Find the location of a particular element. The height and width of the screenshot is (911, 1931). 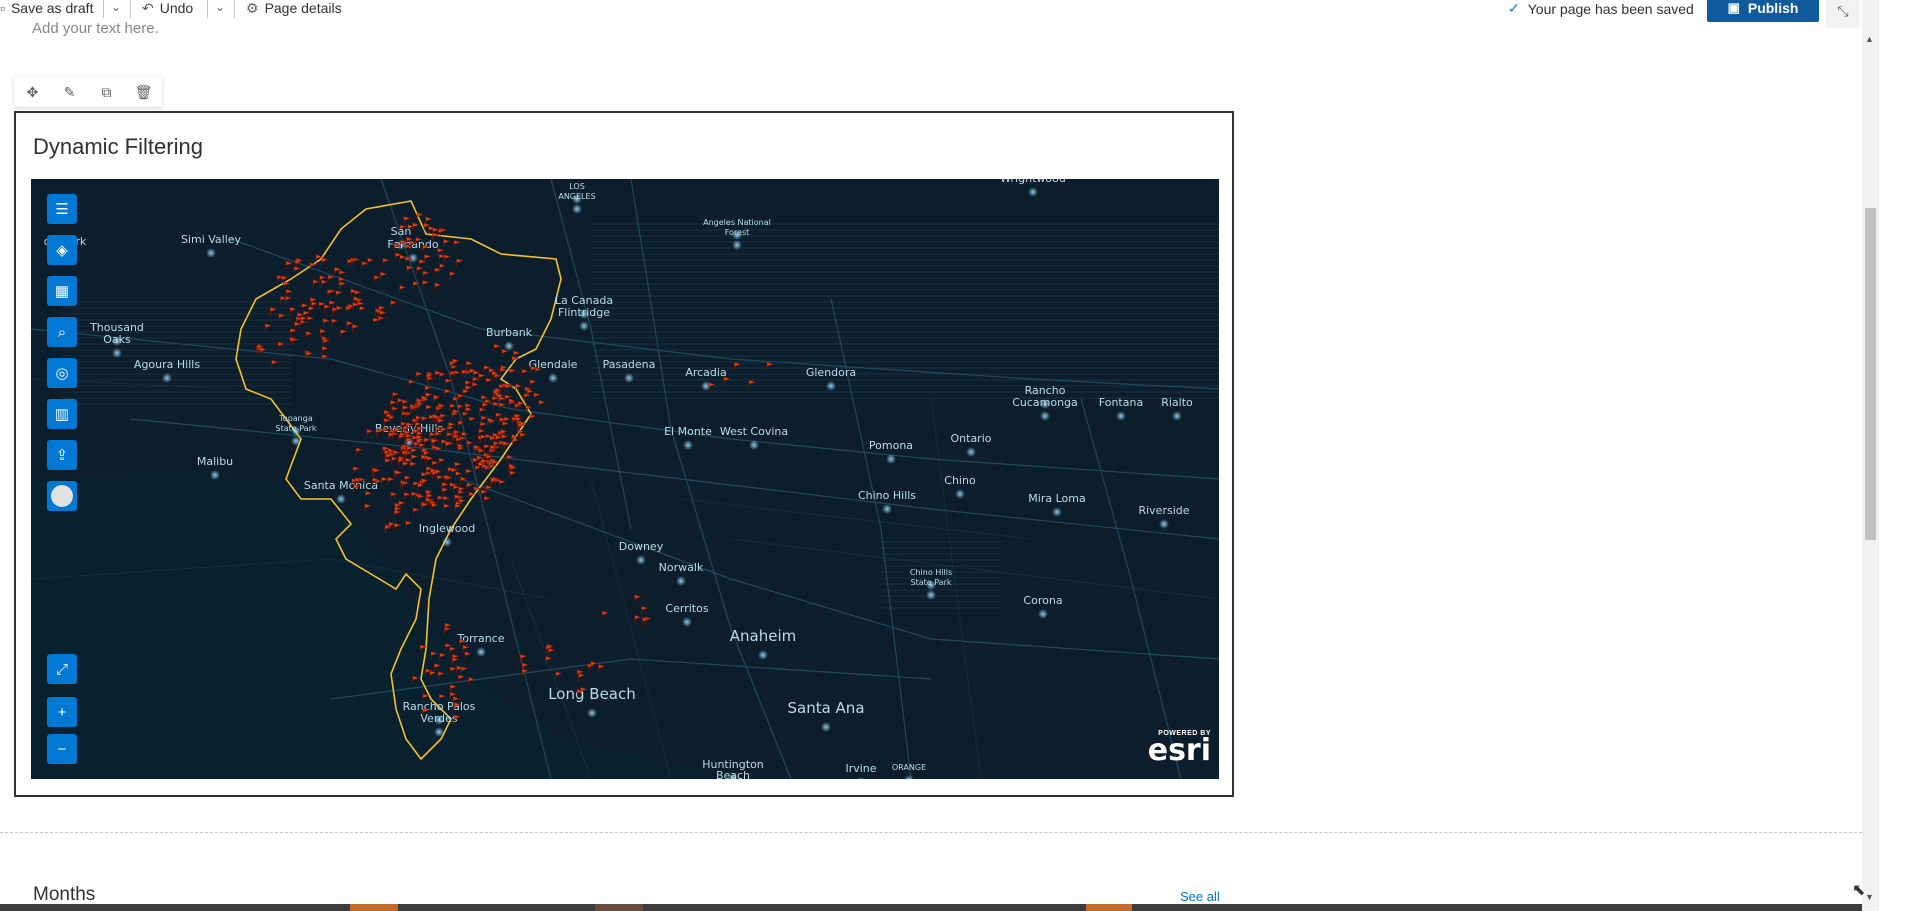

save-as-draft-label: Save as draft is located at coordinates (52, 8).